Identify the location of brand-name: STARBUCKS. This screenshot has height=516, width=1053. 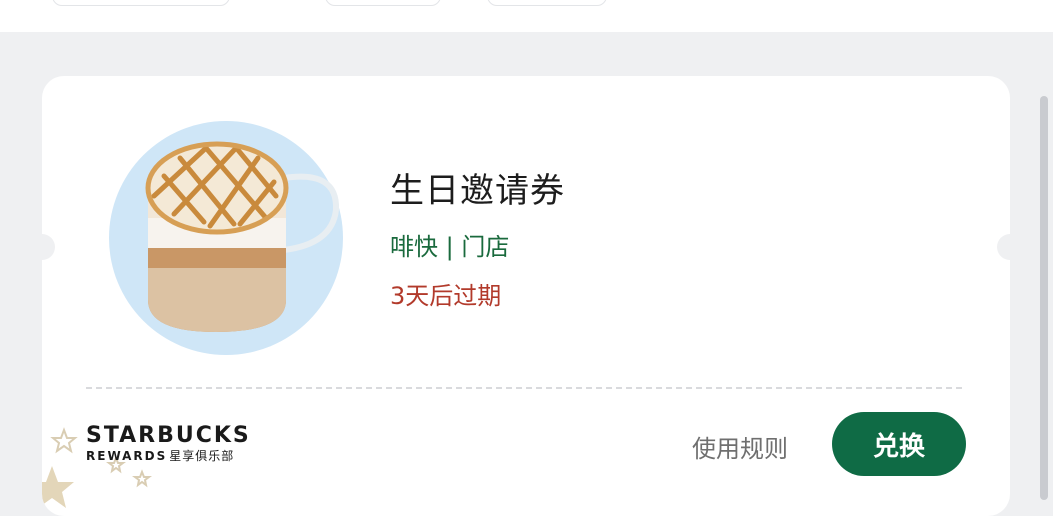
(168, 435).